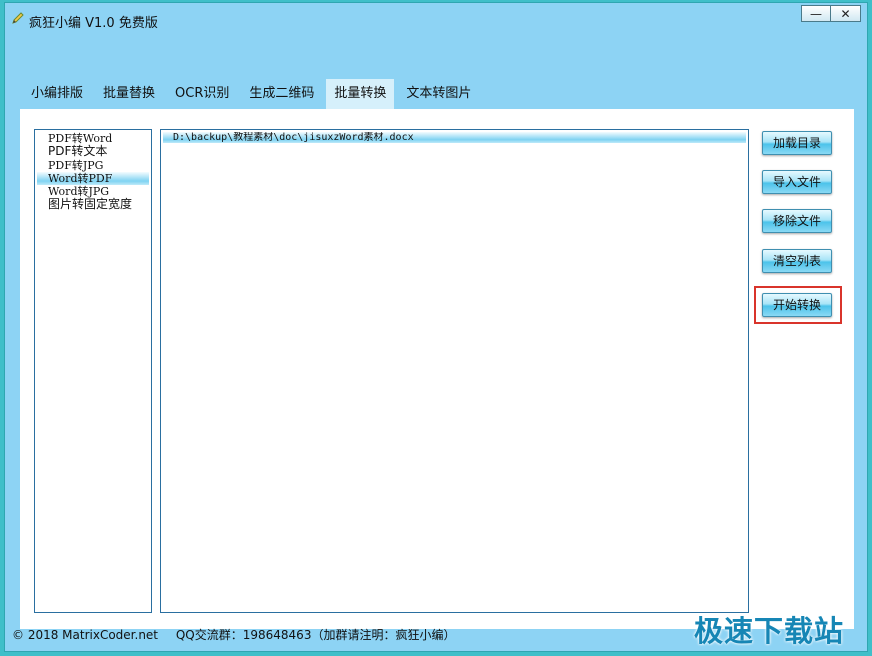 This screenshot has height=656, width=872. I want to click on tab-bar: 小编排版 批量替换 OCR识别 生成二维码 批量转换 文本转图片, so click(253, 95).